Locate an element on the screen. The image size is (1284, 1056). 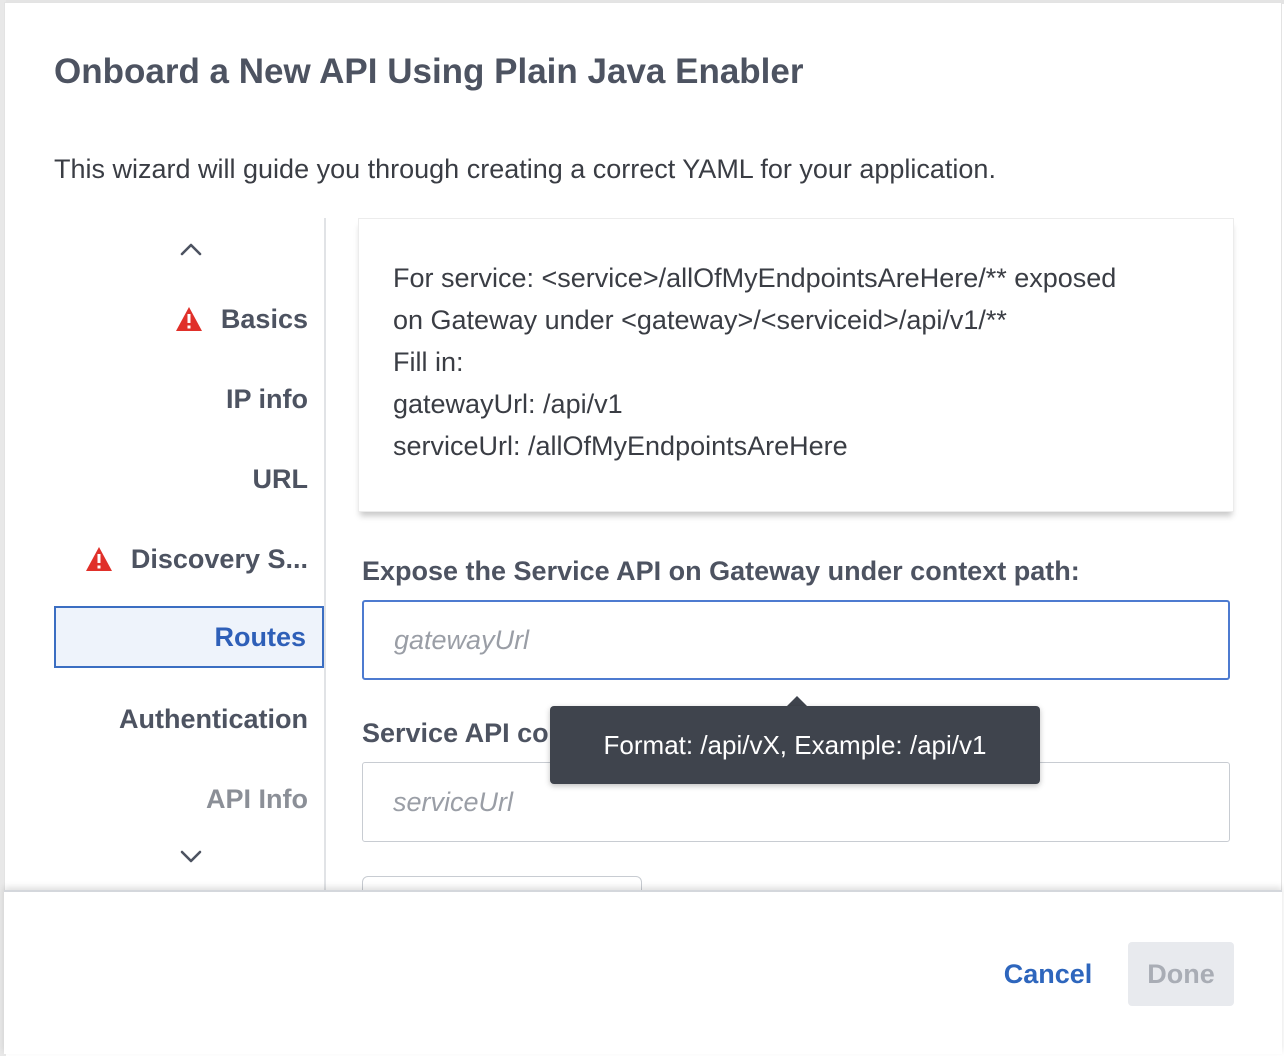
tooltip-text: Format: /api/vX, Example: /api/v1 is located at coordinates (795, 744).